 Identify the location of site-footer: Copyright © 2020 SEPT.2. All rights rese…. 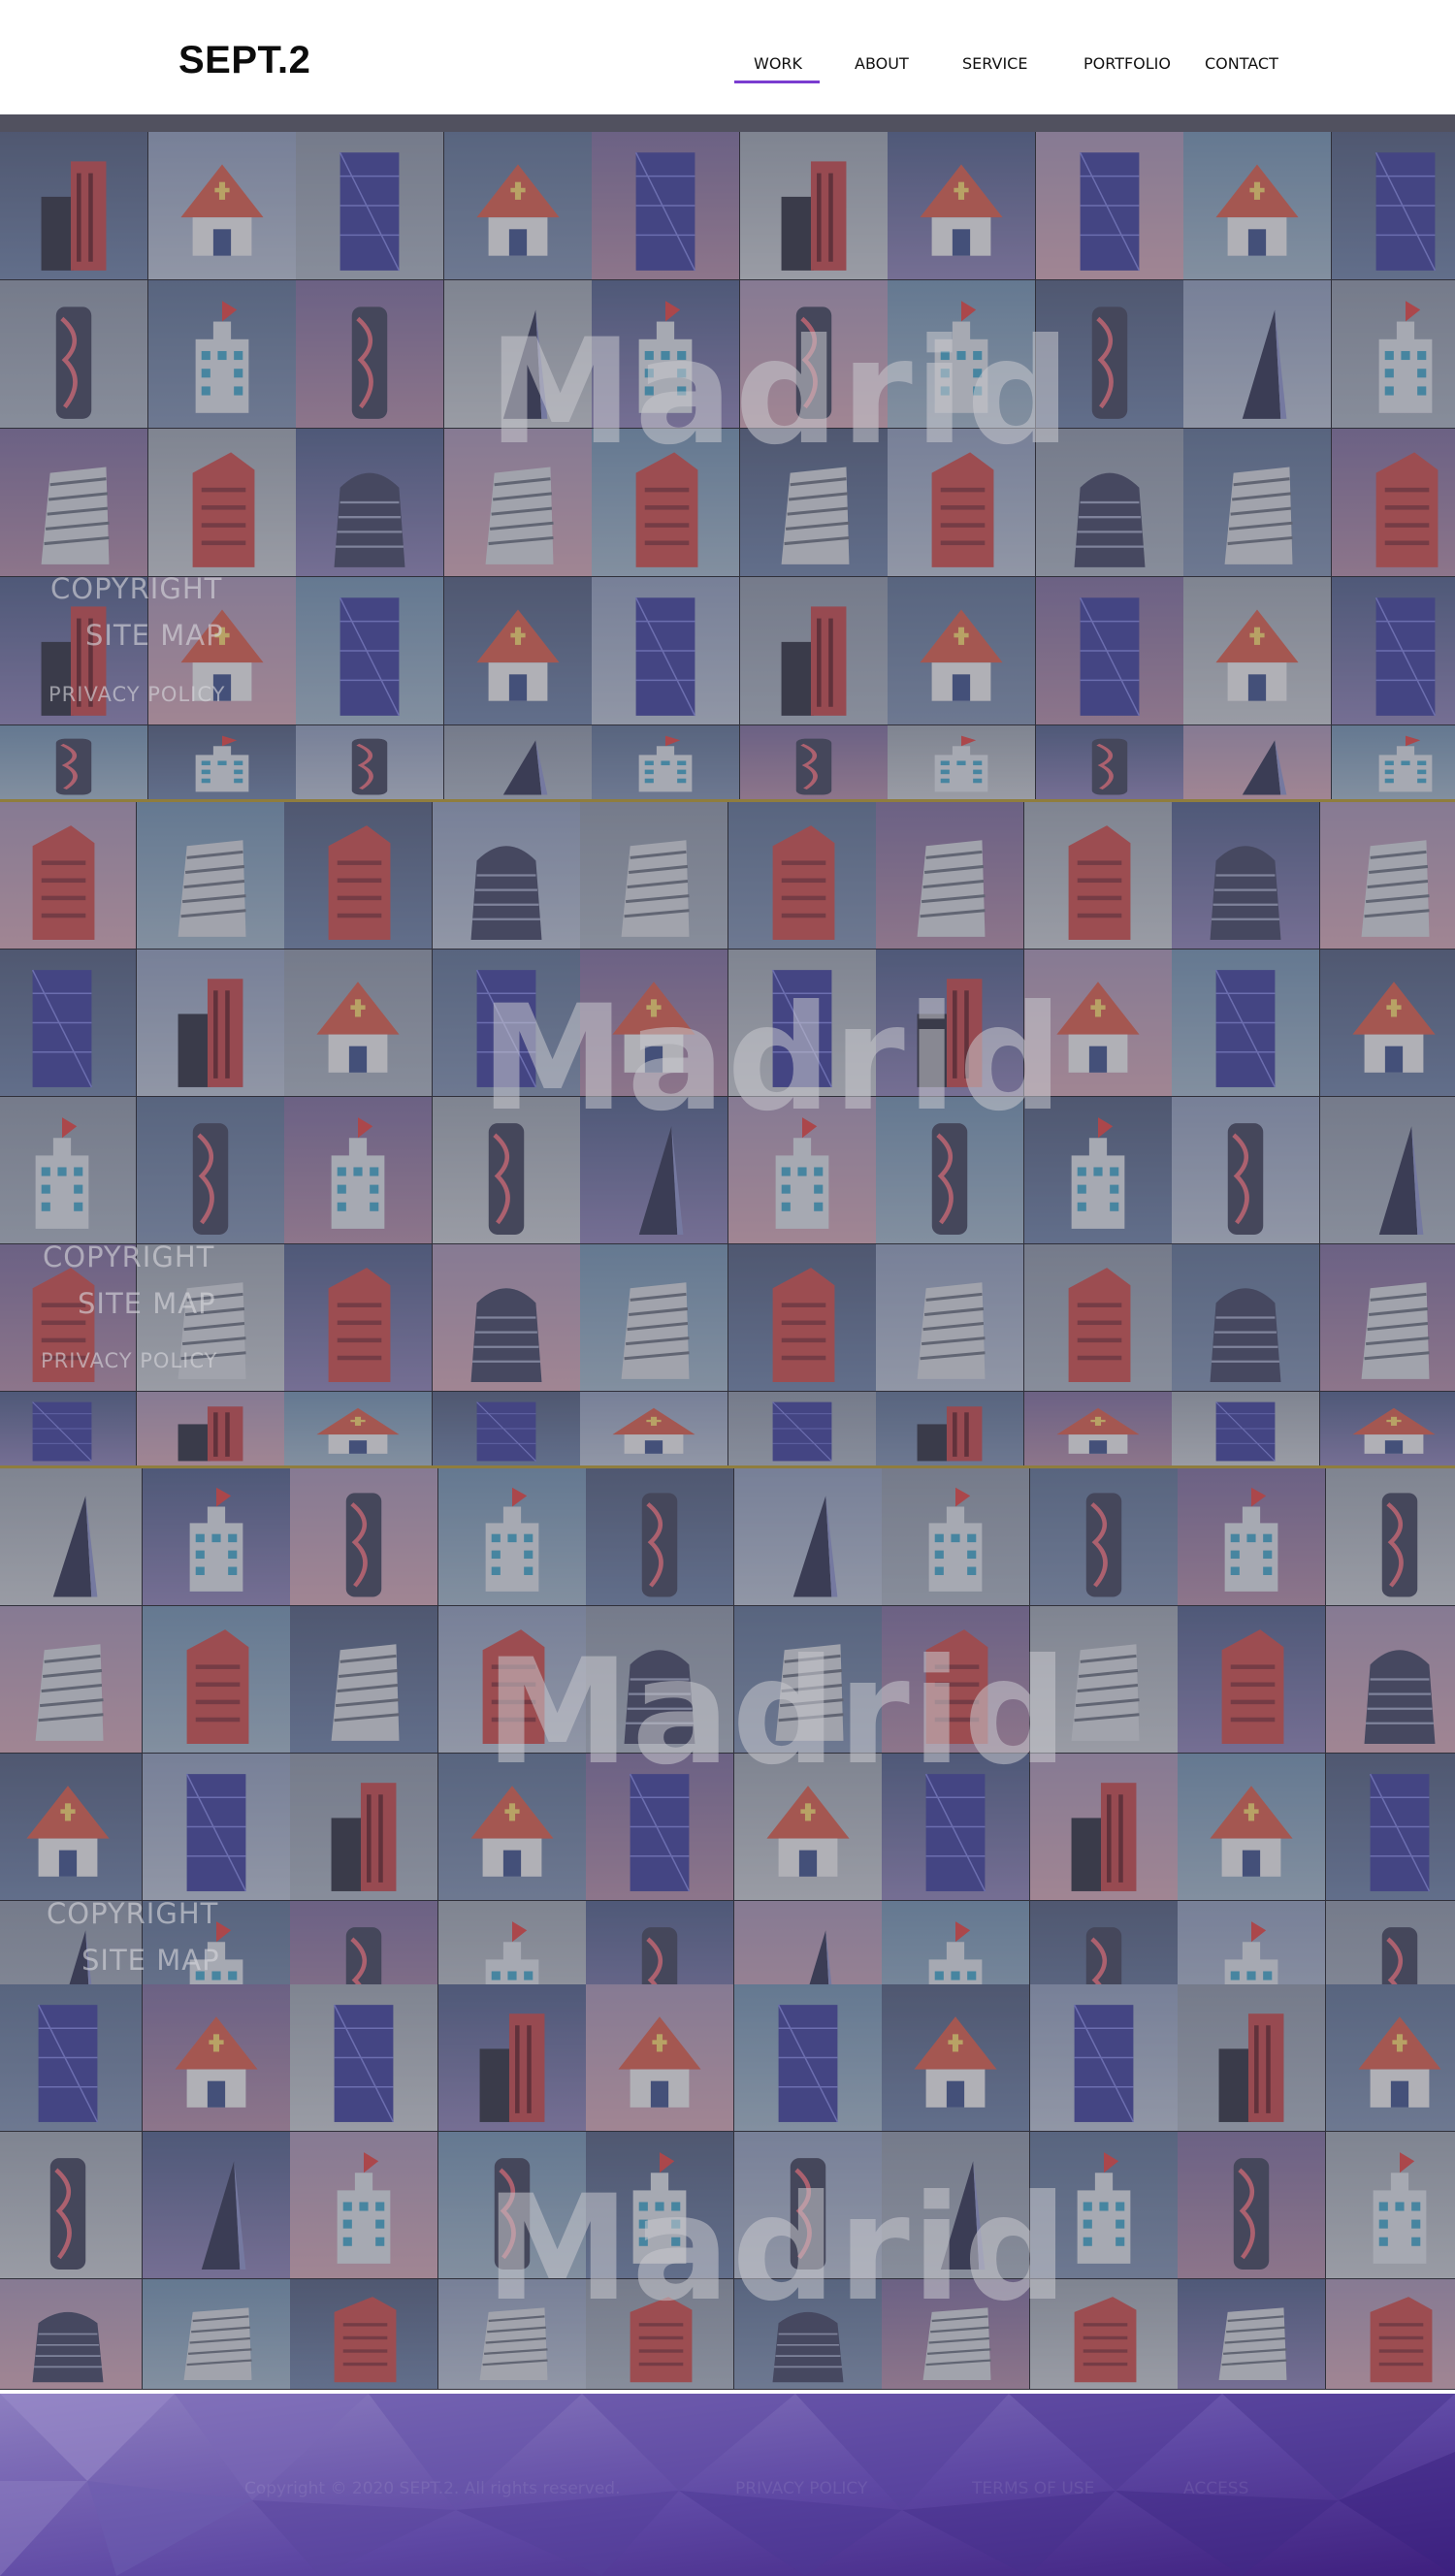
(727, 2485).